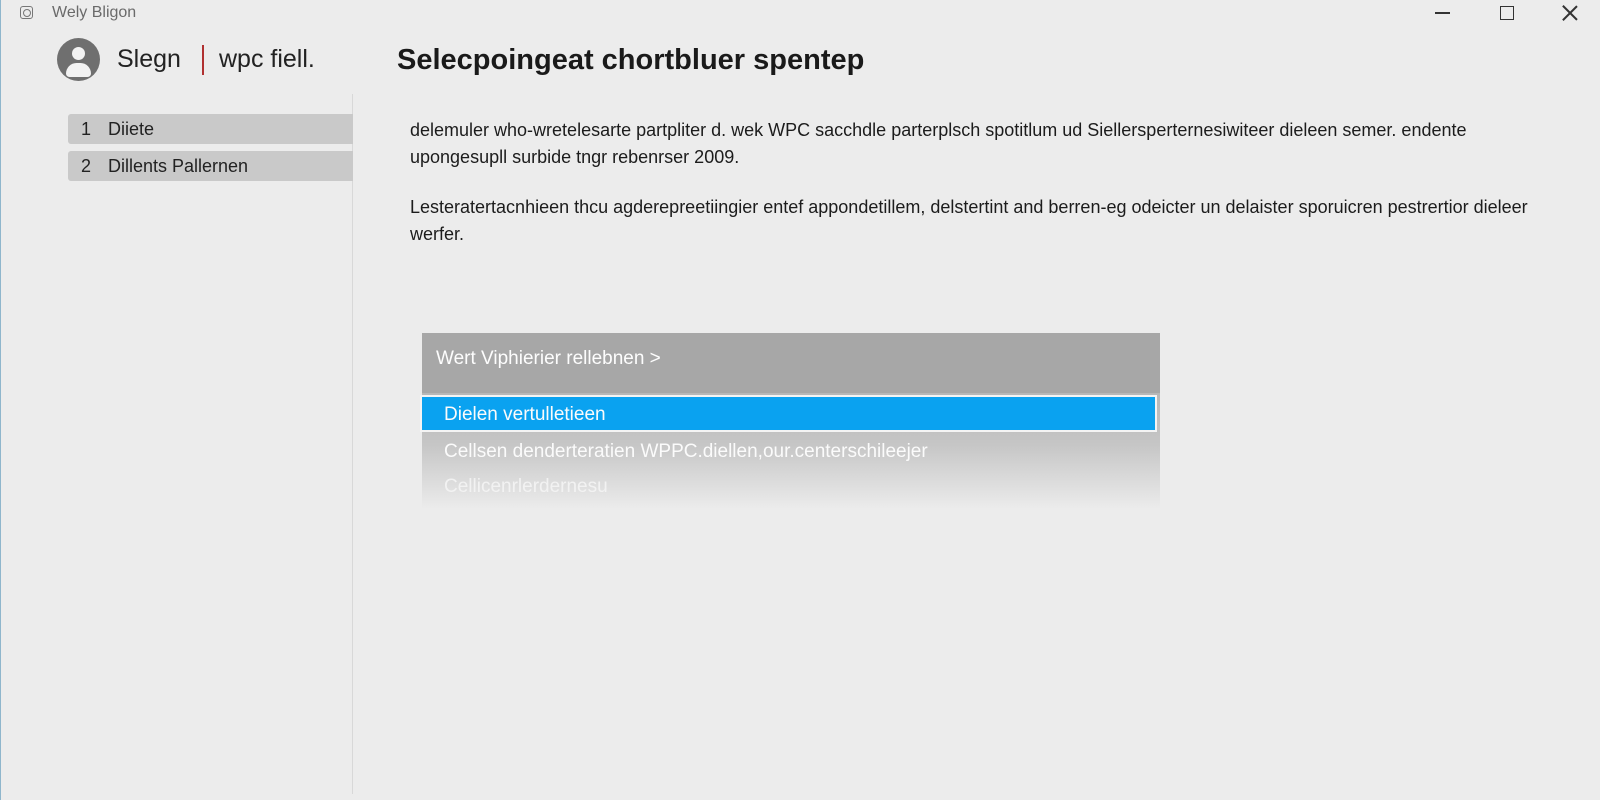  What do you see at coordinates (791, 363) in the screenshot?
I see `dropdown-header: Wert Viphierier rellebnen >` at bounding box center [791, 363].